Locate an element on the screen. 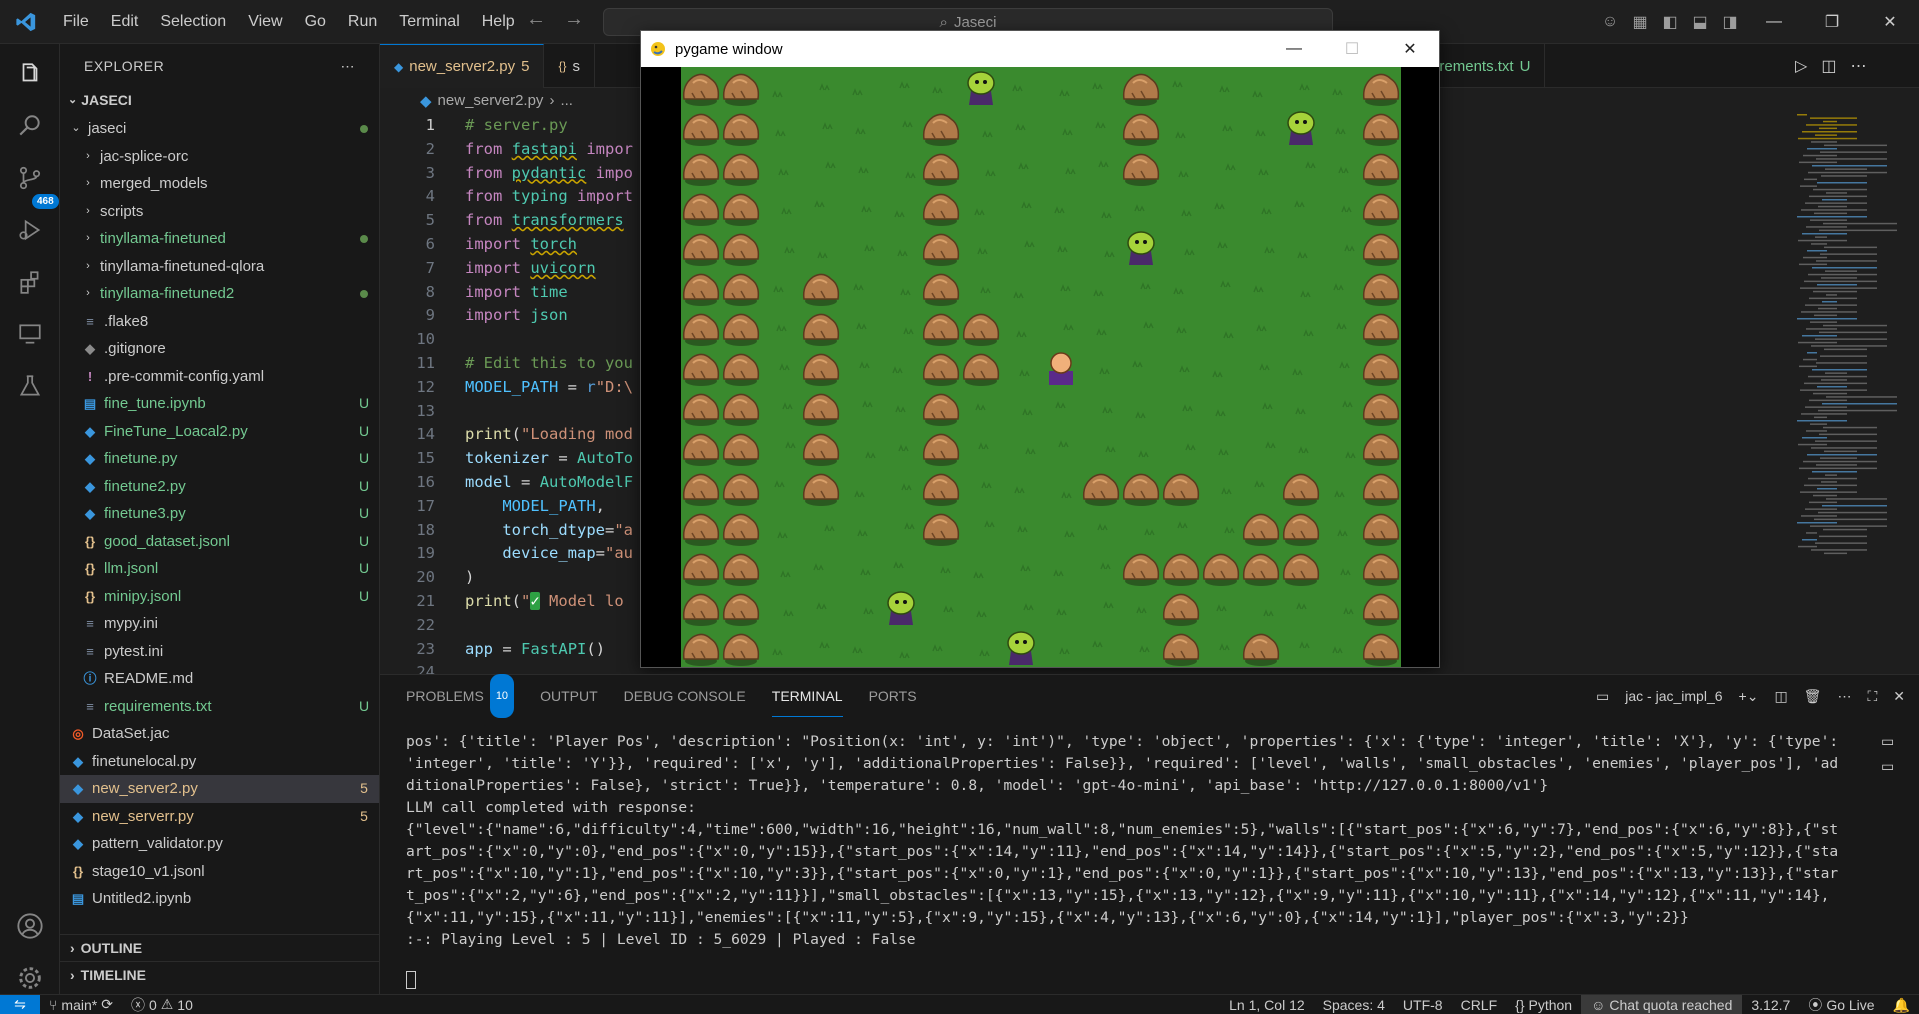 The image size is (1919, 1014). notifications-icon: 🔔 is located at coordinates (1901, 1005).